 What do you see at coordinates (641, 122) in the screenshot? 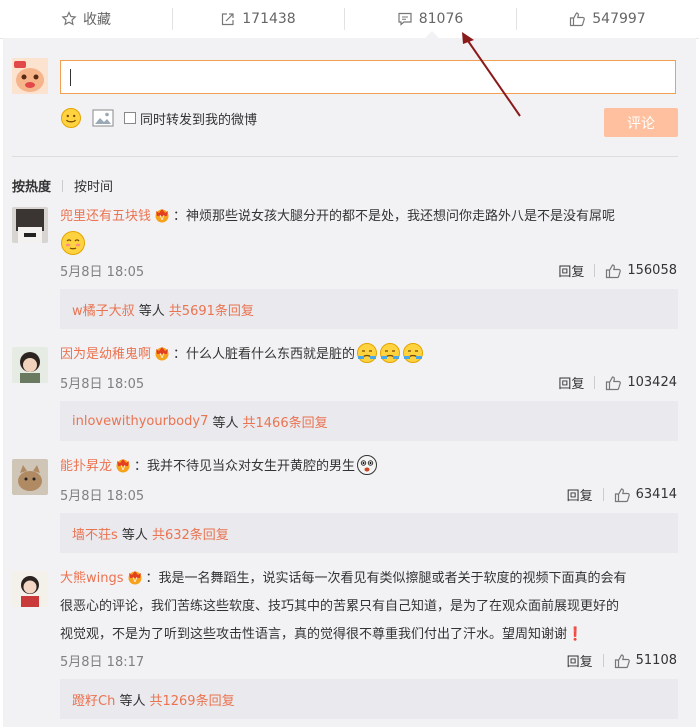
I see `submit-comment-button: 评论` at bounding box center [641, 122].